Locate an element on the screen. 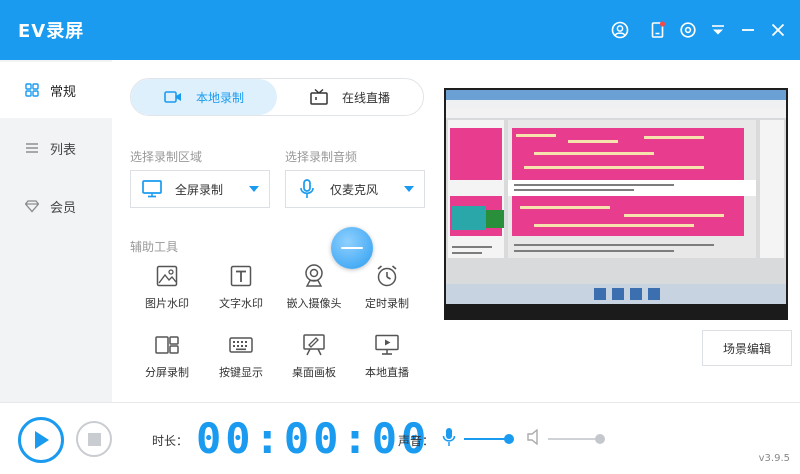 The height and width of the screenshot is (474, 800). tool-desktop-drawing-board: 桌面画板 is located at coordinates (314, 359).